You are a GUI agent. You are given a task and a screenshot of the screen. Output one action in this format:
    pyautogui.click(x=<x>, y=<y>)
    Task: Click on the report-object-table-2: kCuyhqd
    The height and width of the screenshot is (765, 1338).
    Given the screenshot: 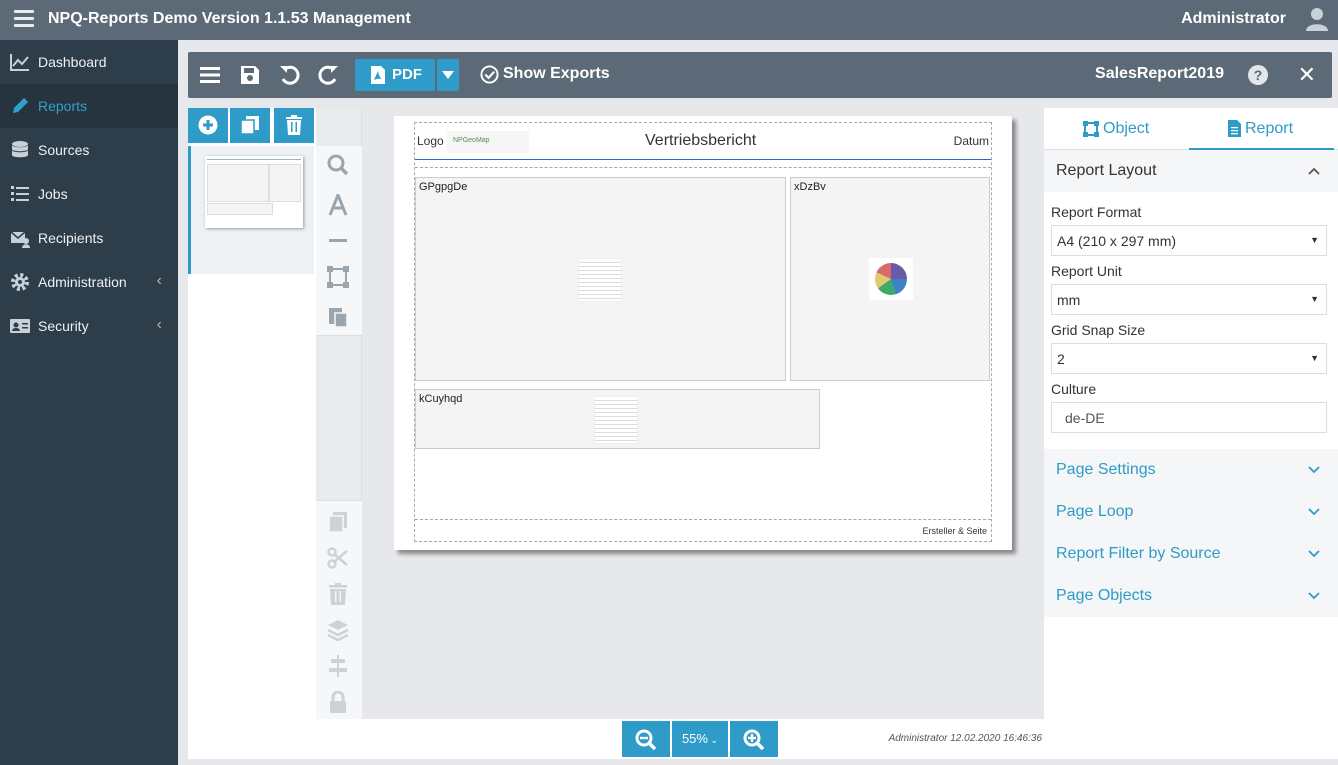 What is the action you would take?
    pyautogui.click(x=617, y=419)
    